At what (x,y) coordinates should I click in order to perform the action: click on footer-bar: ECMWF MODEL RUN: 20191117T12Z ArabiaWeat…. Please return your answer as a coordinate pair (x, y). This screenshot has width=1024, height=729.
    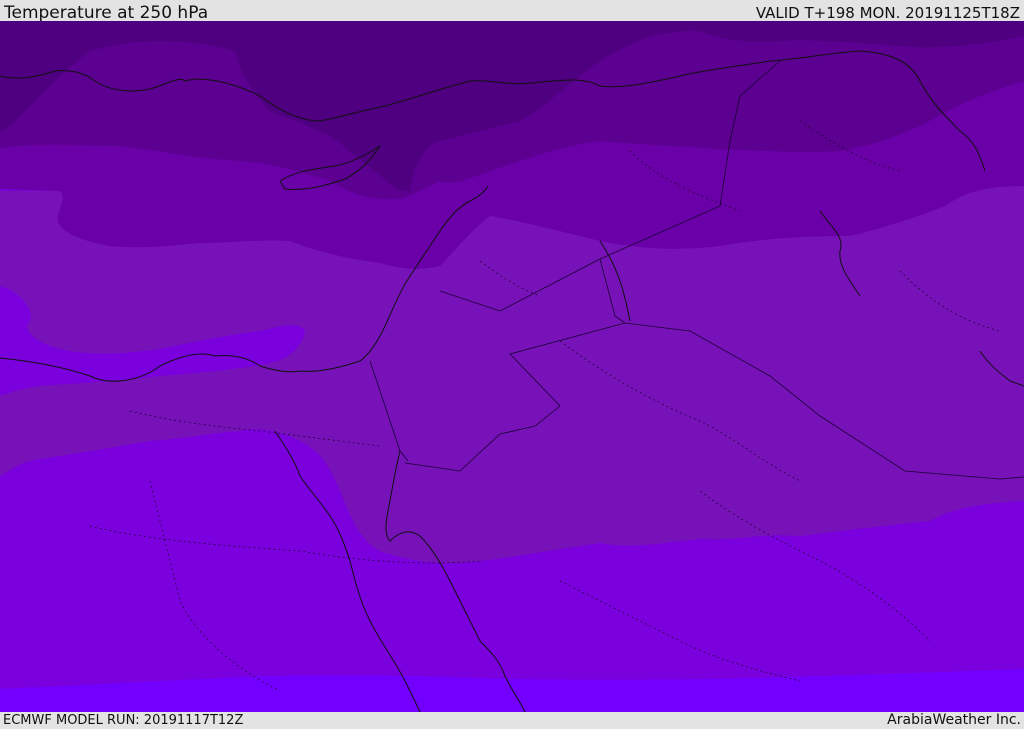
    Looking at the image, I should click on (512, 720).